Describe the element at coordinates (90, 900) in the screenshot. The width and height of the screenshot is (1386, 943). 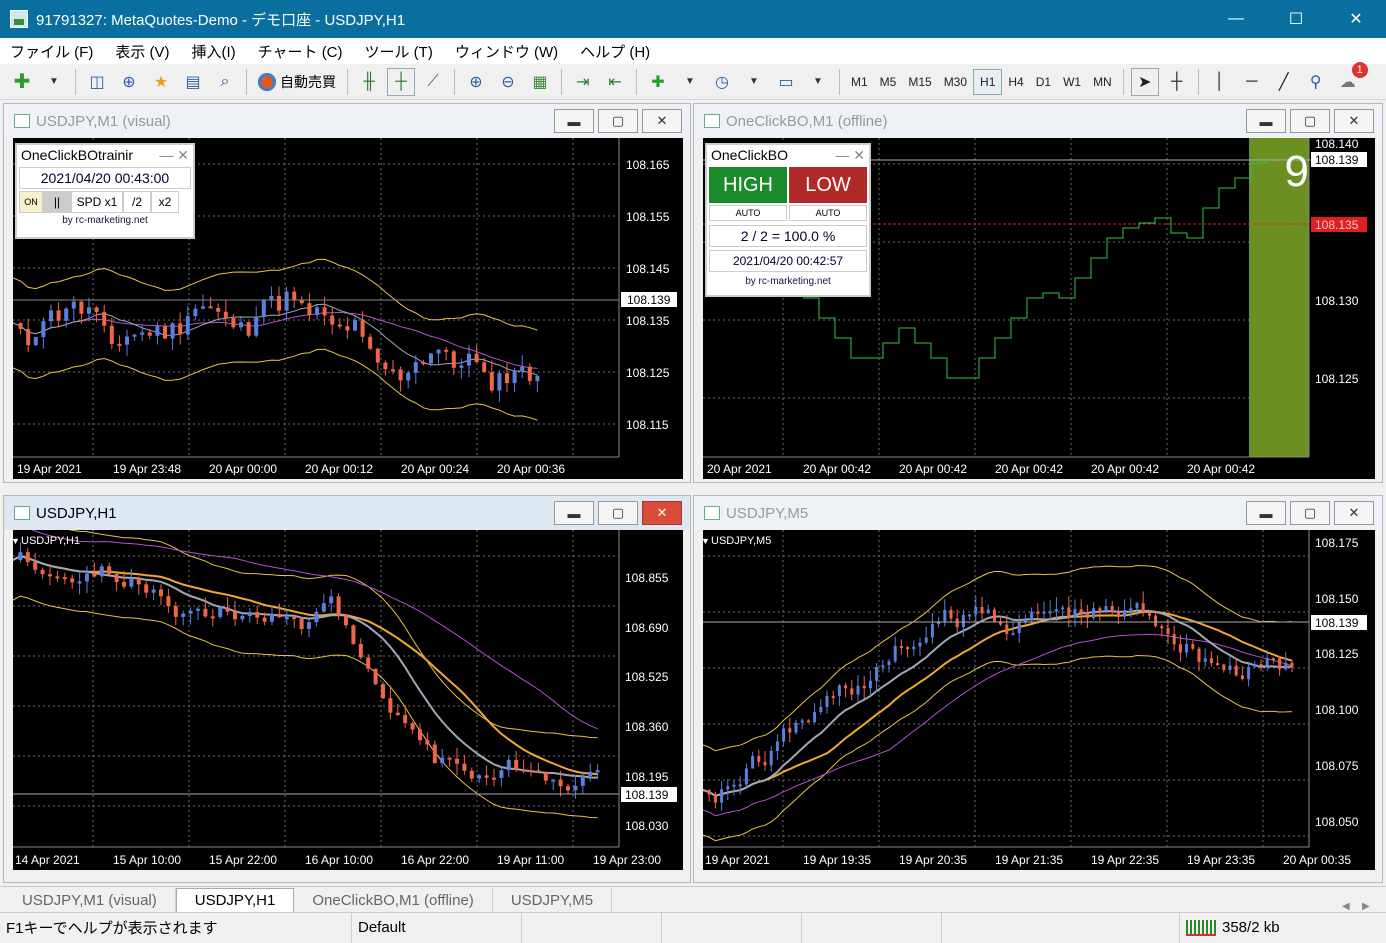
I see `tab-usdjpy-m1-visual: USDJPY,M1 (visual)` at that location.